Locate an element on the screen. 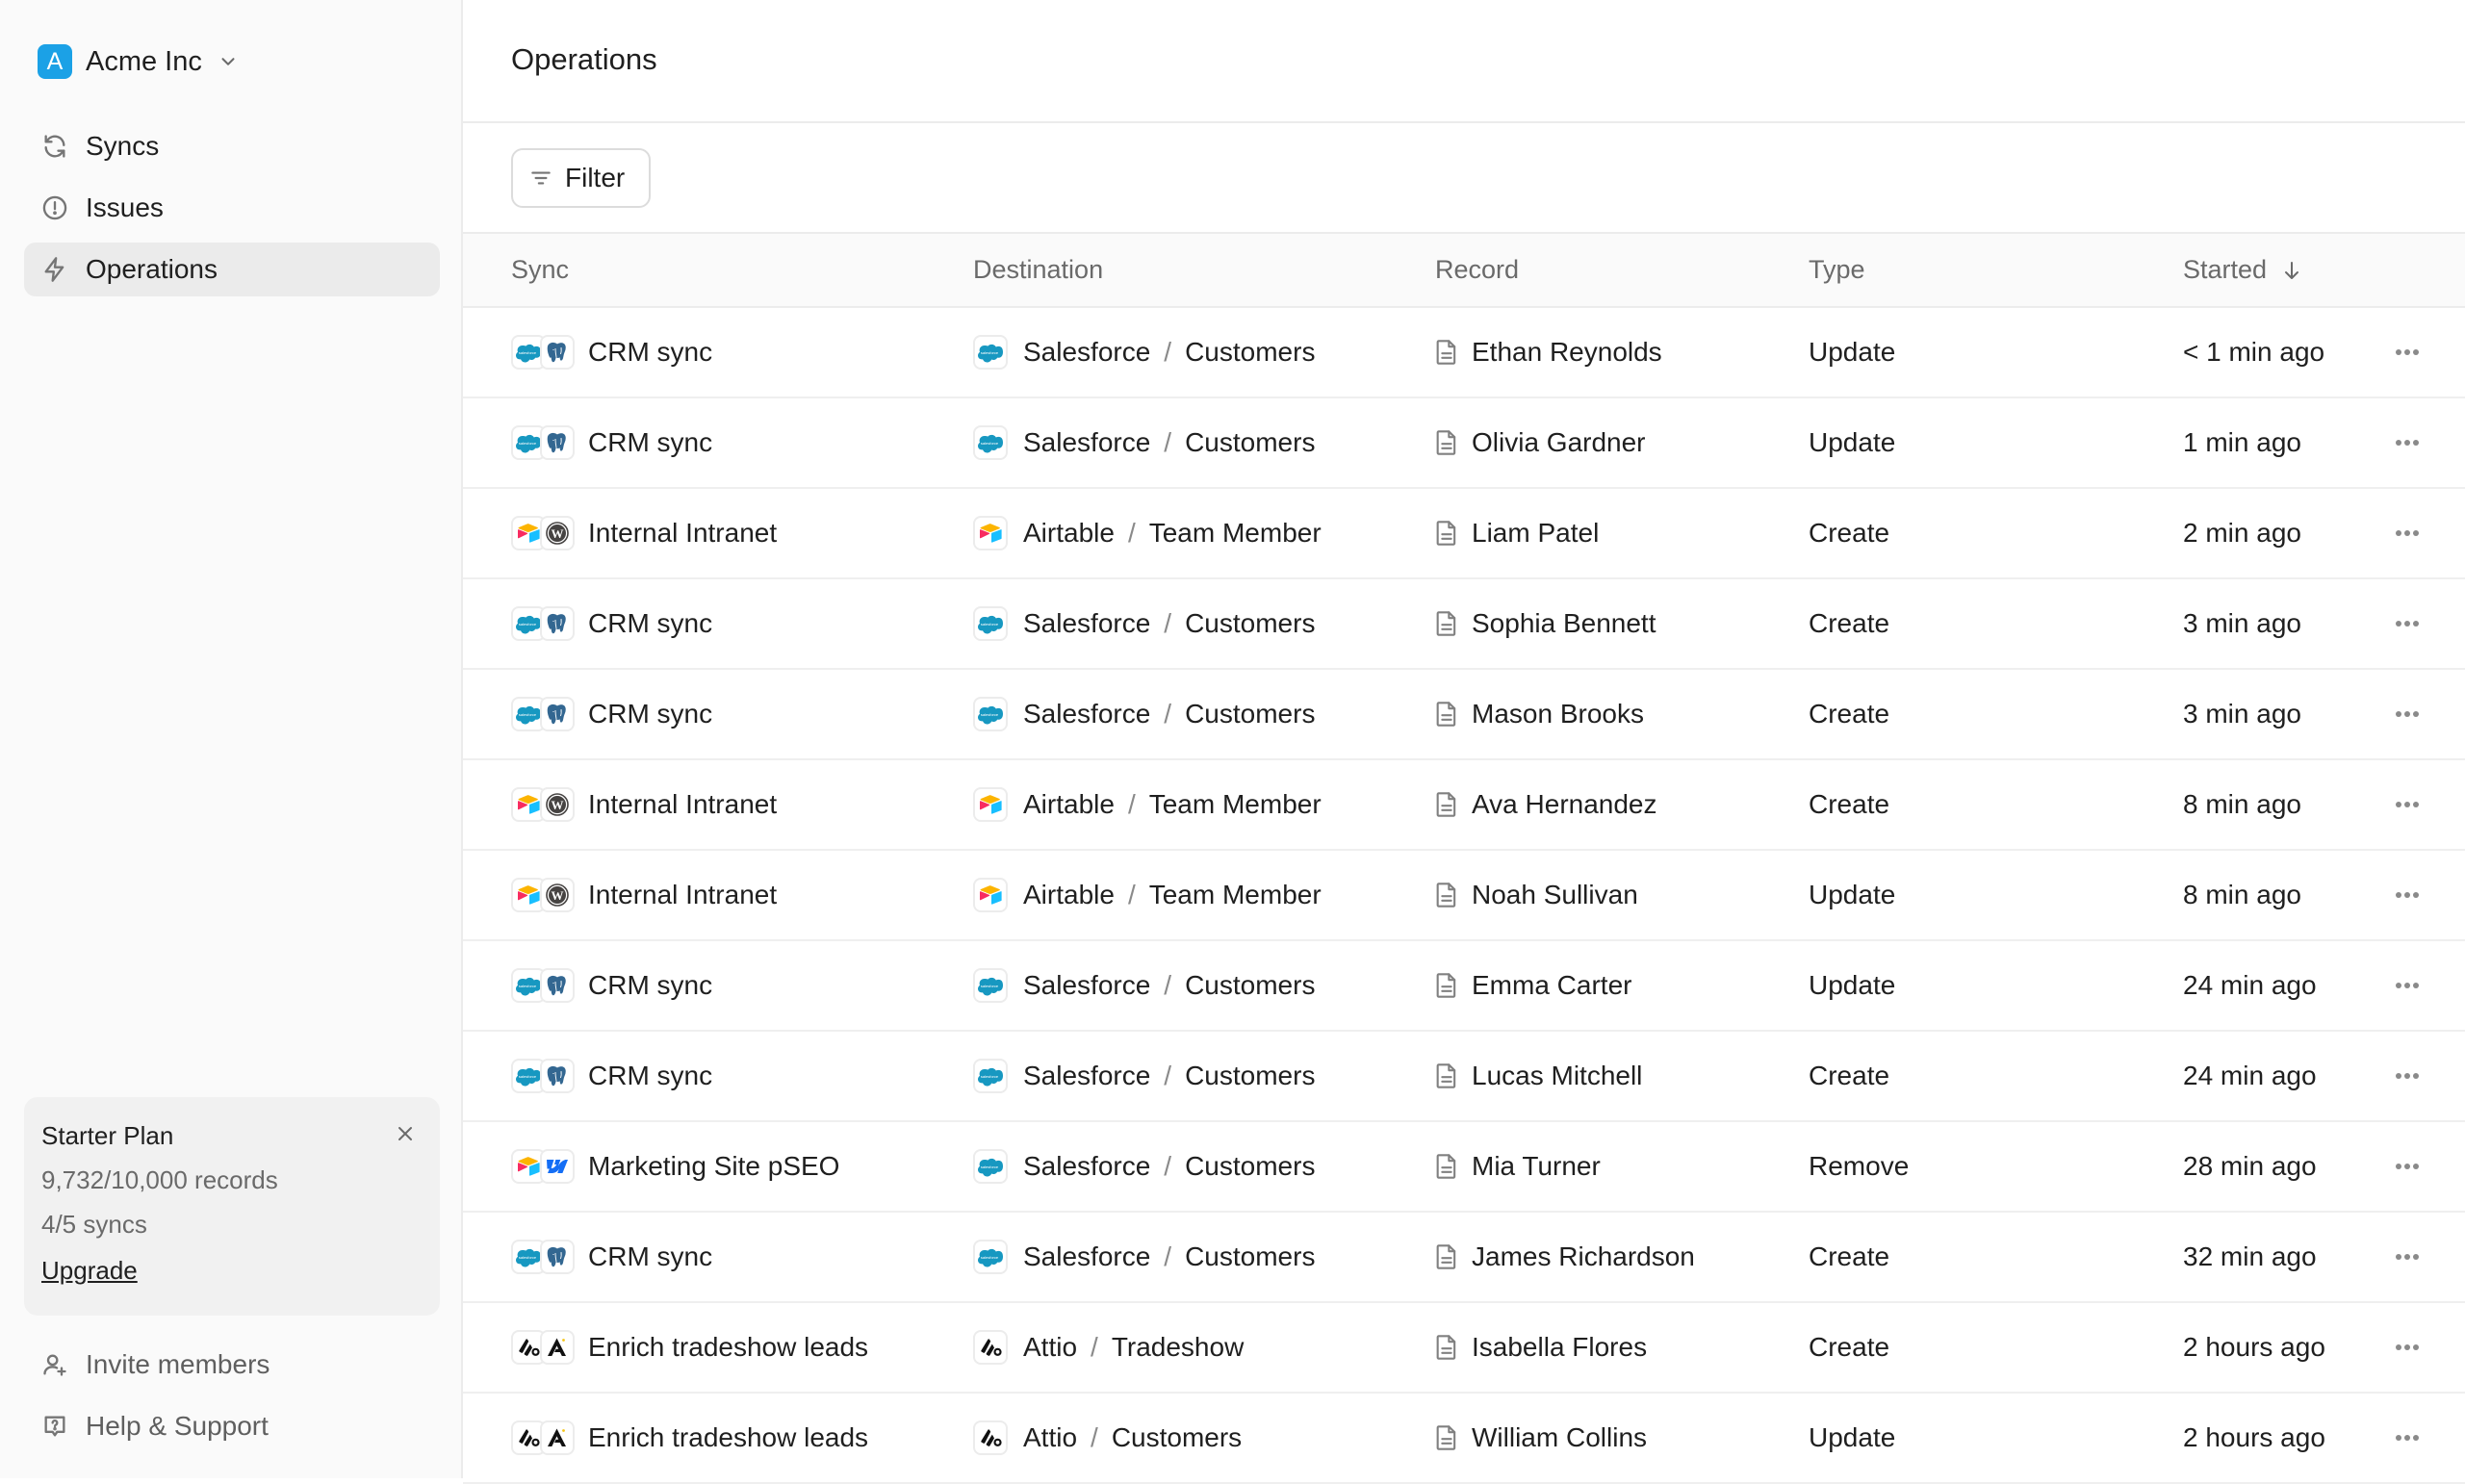 The height and width of the screenshot is (1484, 2465). record-cell: Ava Hernandez is located at coordinates (1546, 805).